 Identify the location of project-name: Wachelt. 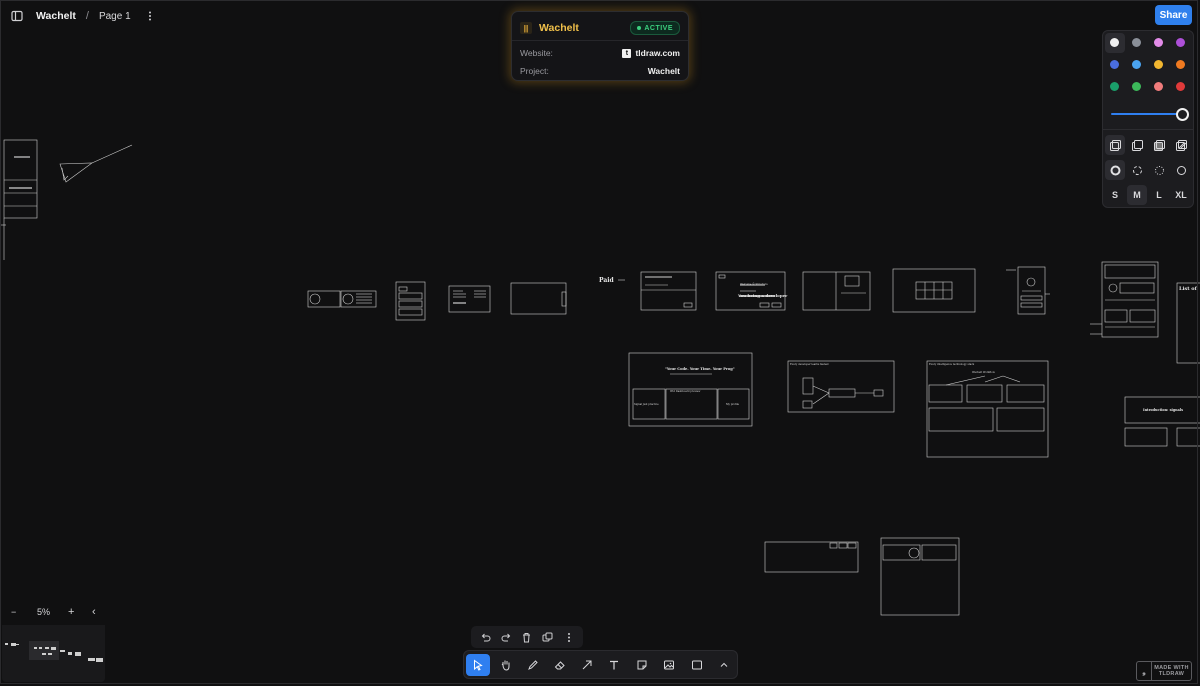
(559, 28).